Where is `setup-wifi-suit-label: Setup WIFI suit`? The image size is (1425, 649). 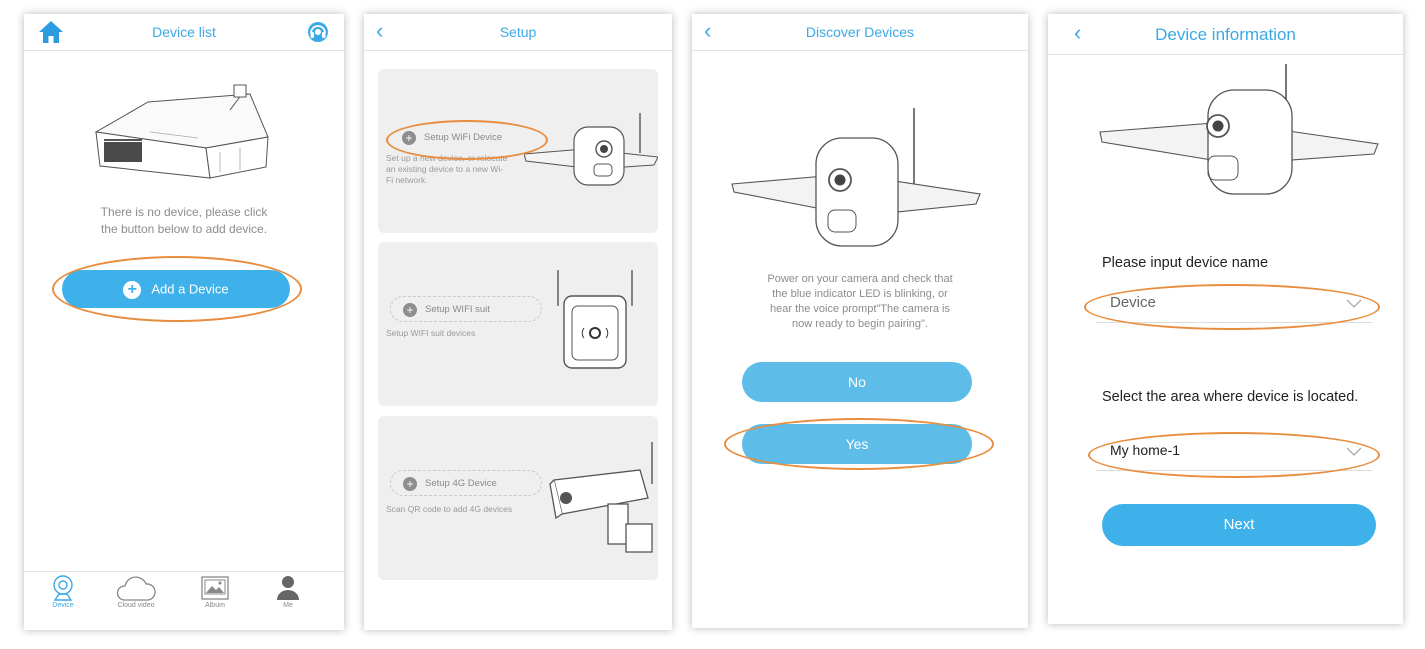
setup-wifi-suit-label: Setup WIFI suit is located at coordinates (457, 309).